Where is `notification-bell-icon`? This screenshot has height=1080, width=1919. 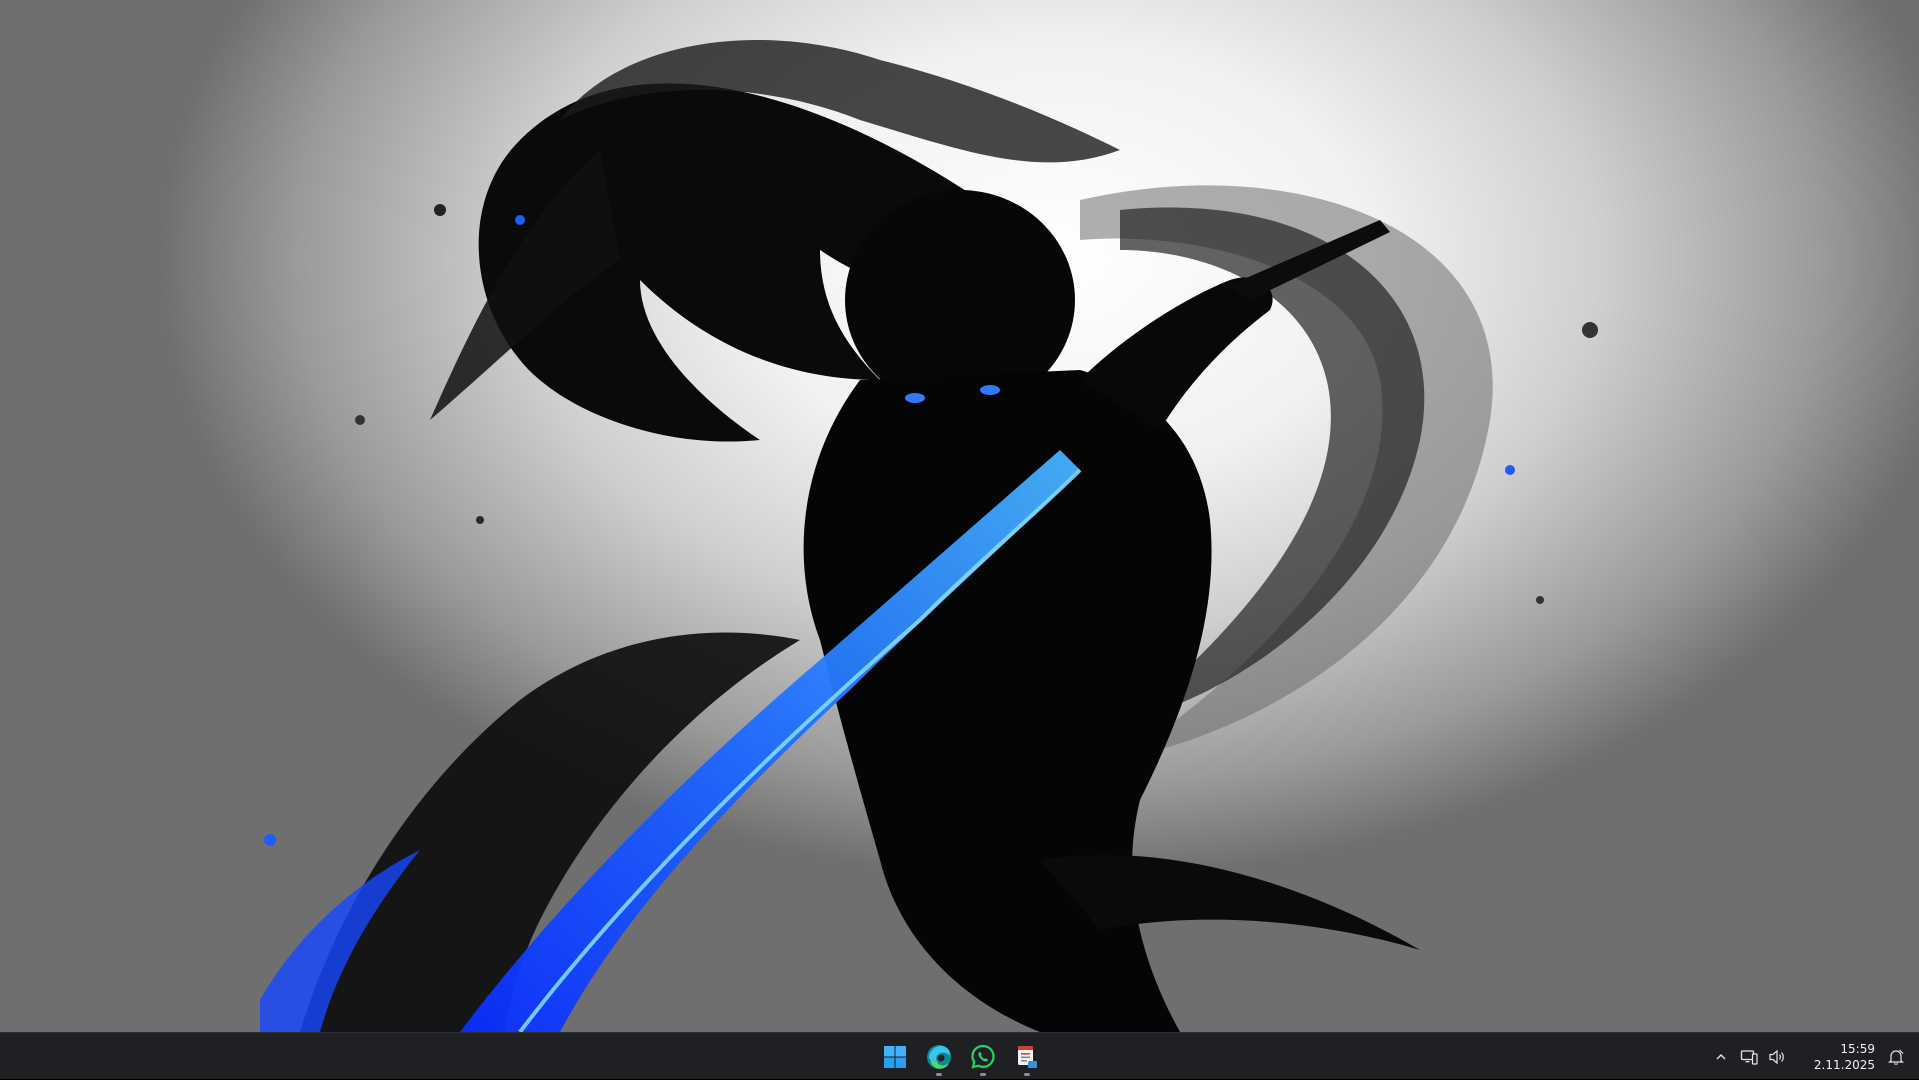 notification-bell-icon is located at coordinates (1896, 1057).